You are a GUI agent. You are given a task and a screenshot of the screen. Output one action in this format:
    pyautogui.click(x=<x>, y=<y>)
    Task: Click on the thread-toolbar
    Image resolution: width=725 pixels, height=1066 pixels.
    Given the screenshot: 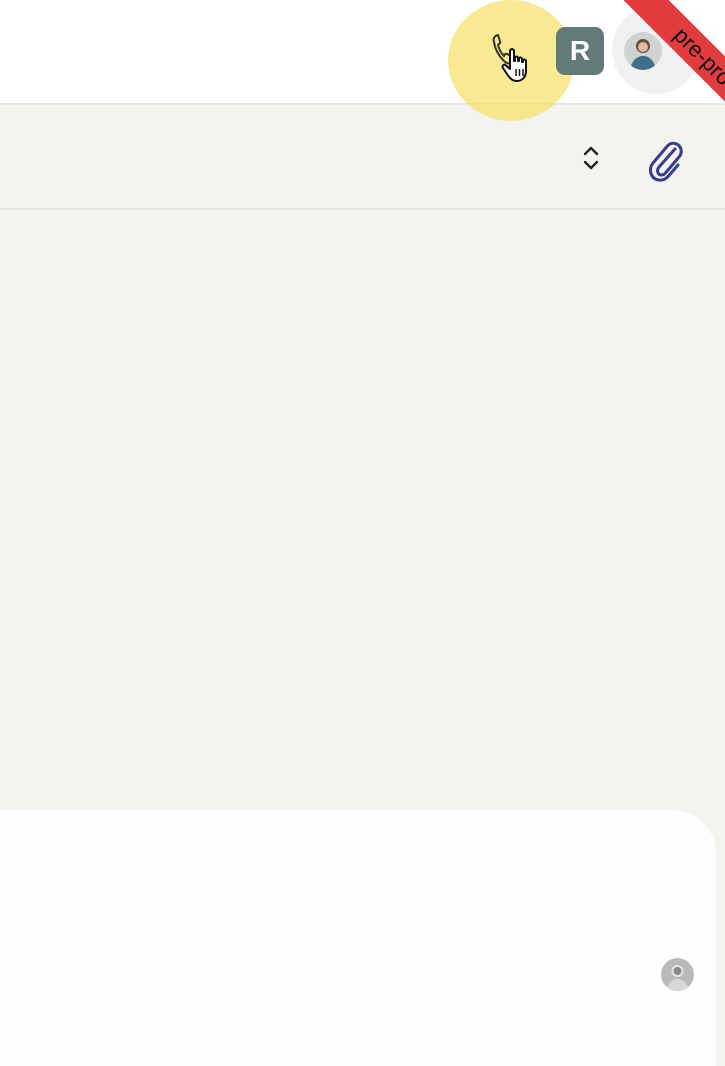 What is the action you would take?
    pyautogui.click(x=362, y=157)
    